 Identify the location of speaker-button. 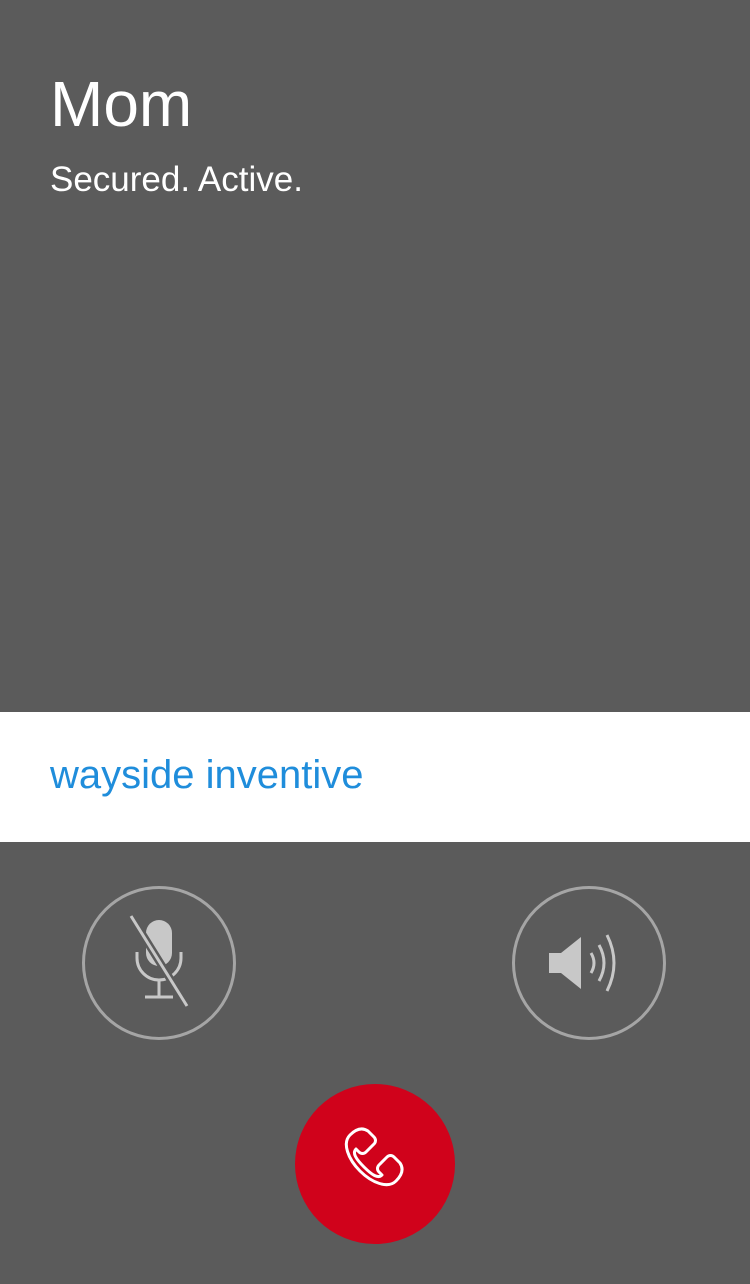
(589, 963).